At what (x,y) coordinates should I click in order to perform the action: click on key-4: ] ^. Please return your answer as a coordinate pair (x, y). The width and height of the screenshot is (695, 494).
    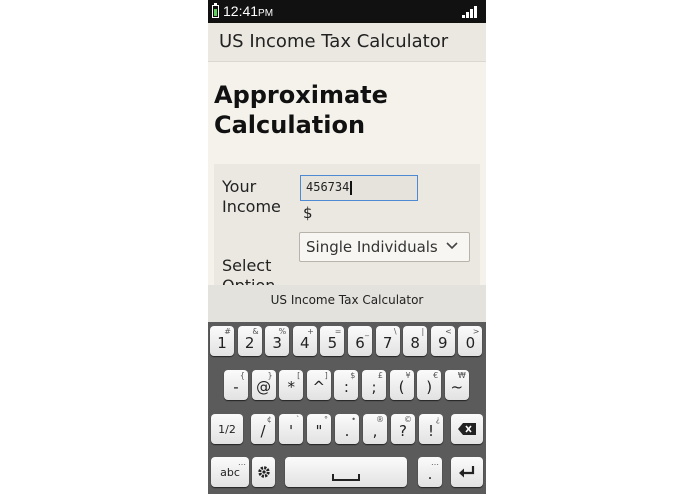
    Looking at the image, I should click on (318, 385).